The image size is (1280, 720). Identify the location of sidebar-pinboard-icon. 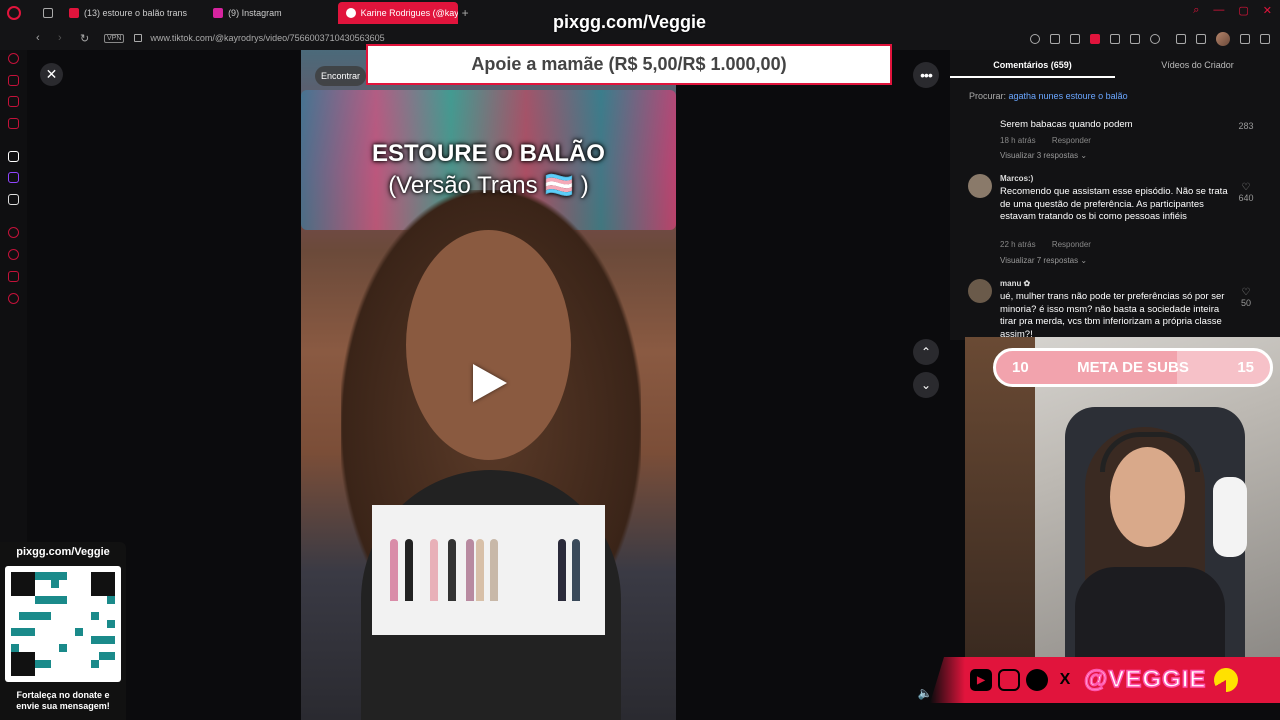
(13, 232).